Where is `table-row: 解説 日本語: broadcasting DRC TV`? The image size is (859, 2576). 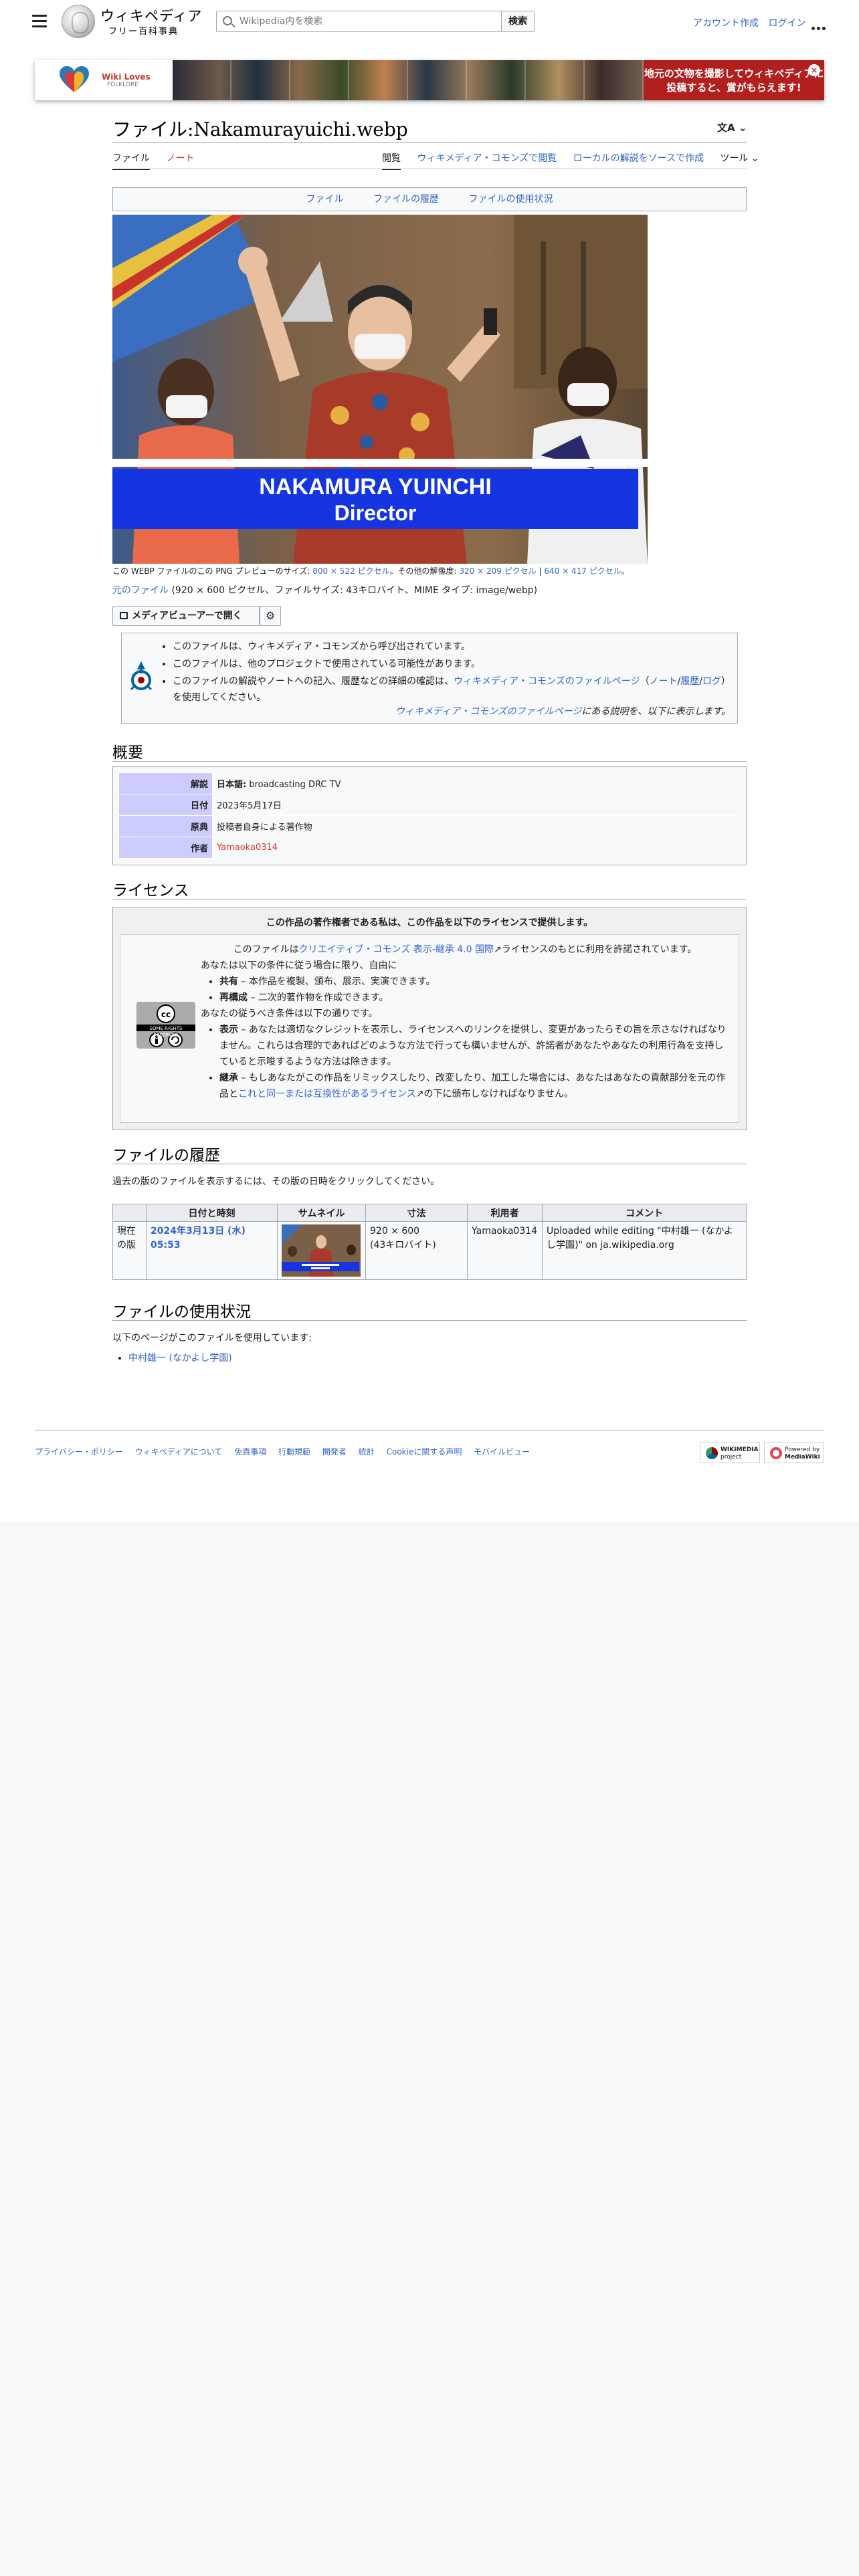 table-row: 解説 日本語: broadcasting DRC TV is located at coordinates (429, 783).